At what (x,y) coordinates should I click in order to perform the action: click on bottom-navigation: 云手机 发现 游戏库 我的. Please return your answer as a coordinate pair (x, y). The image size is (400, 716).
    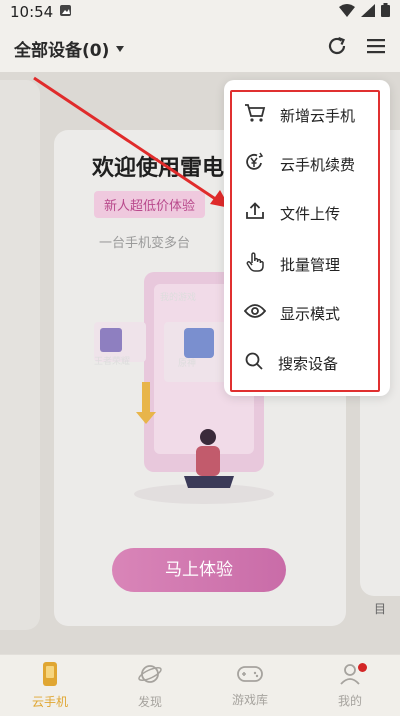
    Looking at the image, I should click on (200, 685).